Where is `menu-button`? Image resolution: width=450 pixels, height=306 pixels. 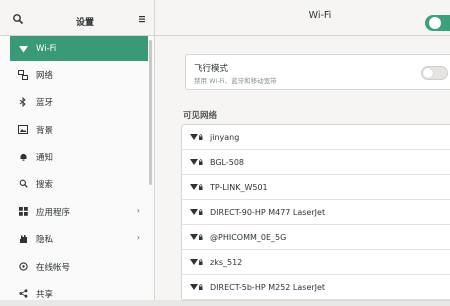
menu-button is located at coordinates (142, 19).